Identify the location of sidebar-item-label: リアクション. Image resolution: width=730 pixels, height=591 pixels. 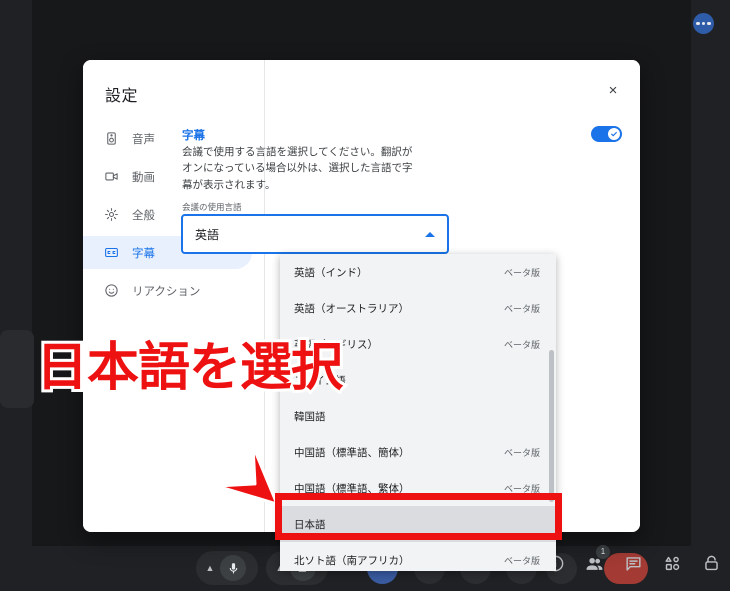
(166, 291).